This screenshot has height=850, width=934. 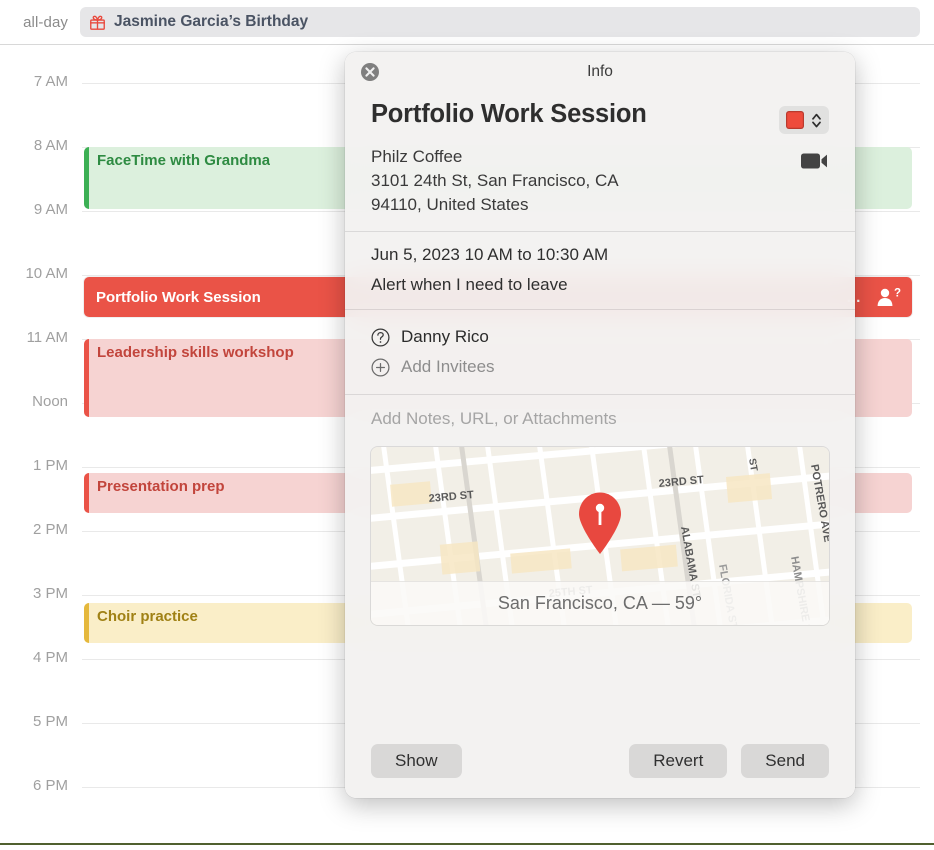 I want to click on popover-event-title: Portfolio Work Session, so click(x=509, y=114).